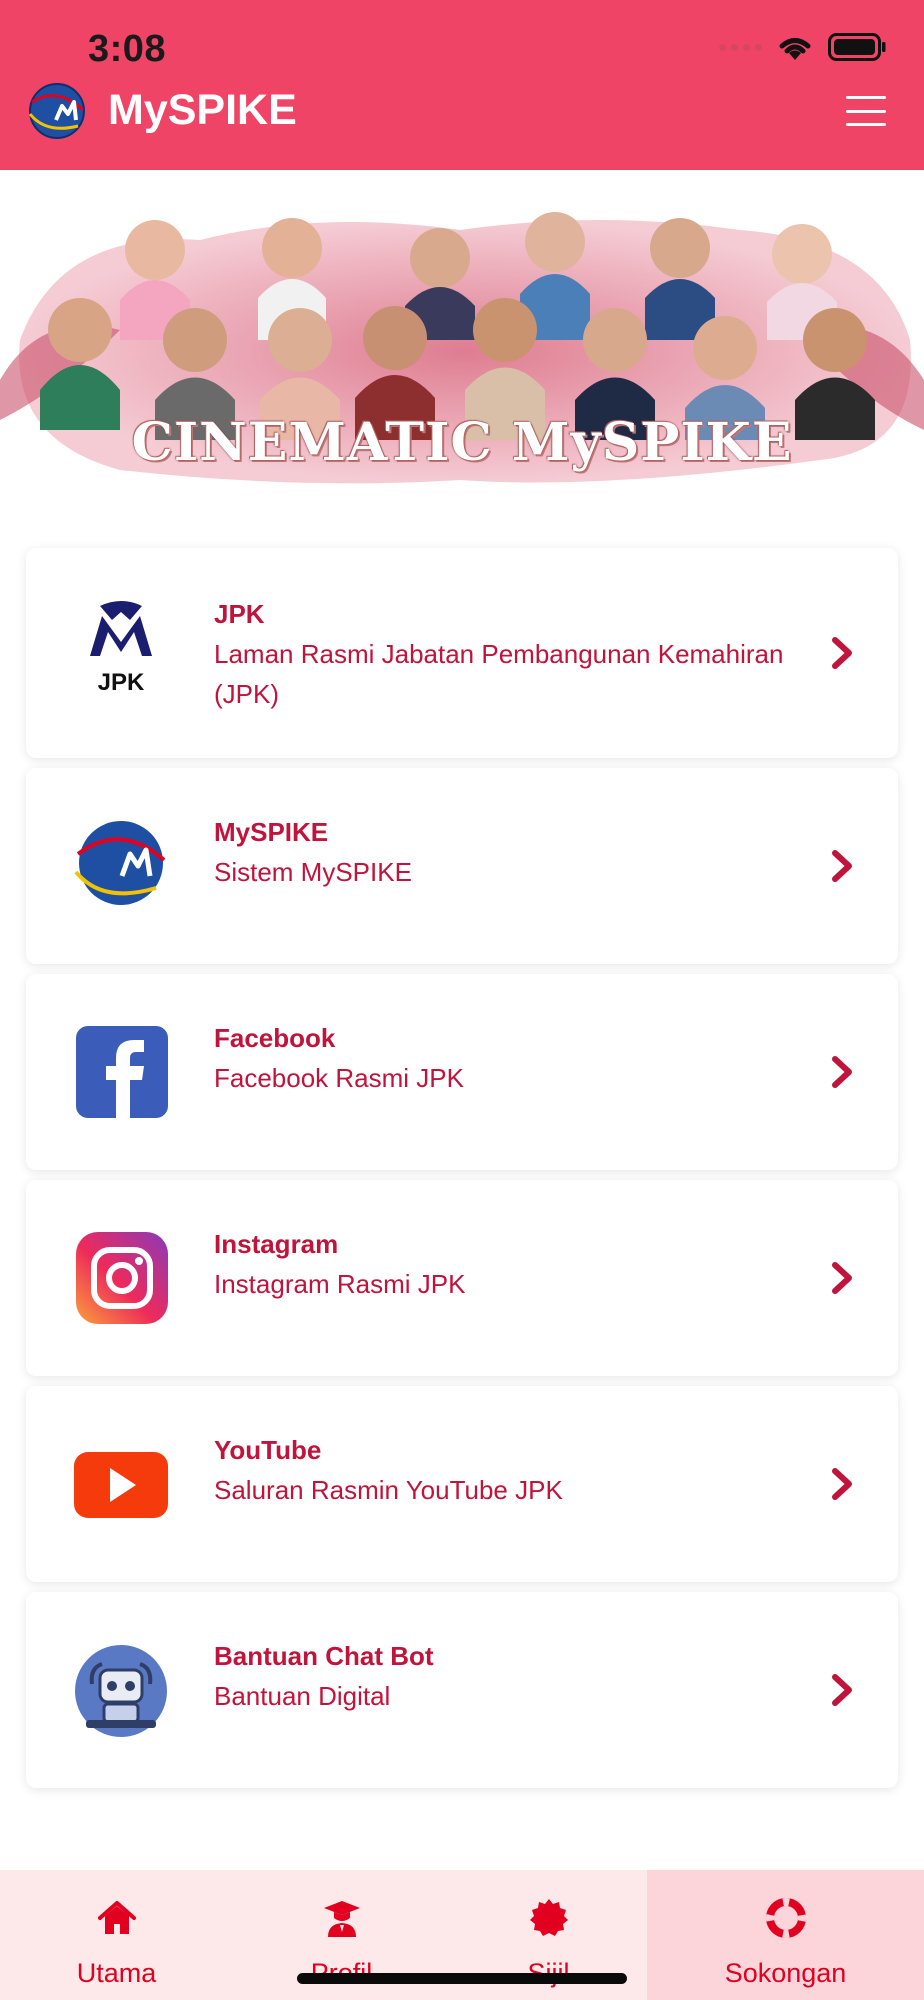 This screenshot has height=2000, width=924. What do you see at coordinates (516, 1058) in the screenshot?
I see `link-card-text: Facebook Facebook Rasmi JPK` at bounding box center [516, 1058].